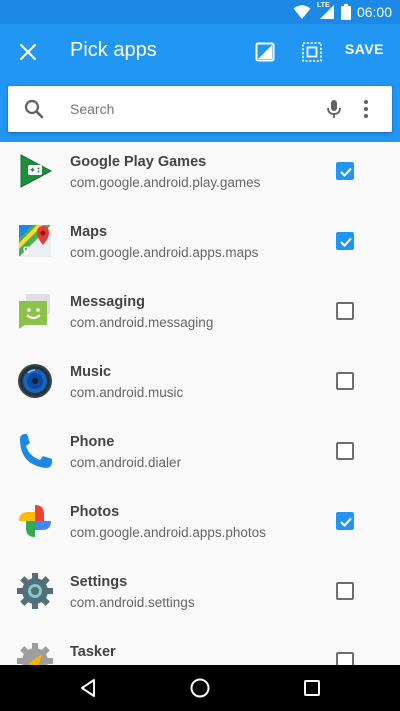  Describe the element at coordinates (345, 12) in the screenshot. I see `battery-icon` at that location.